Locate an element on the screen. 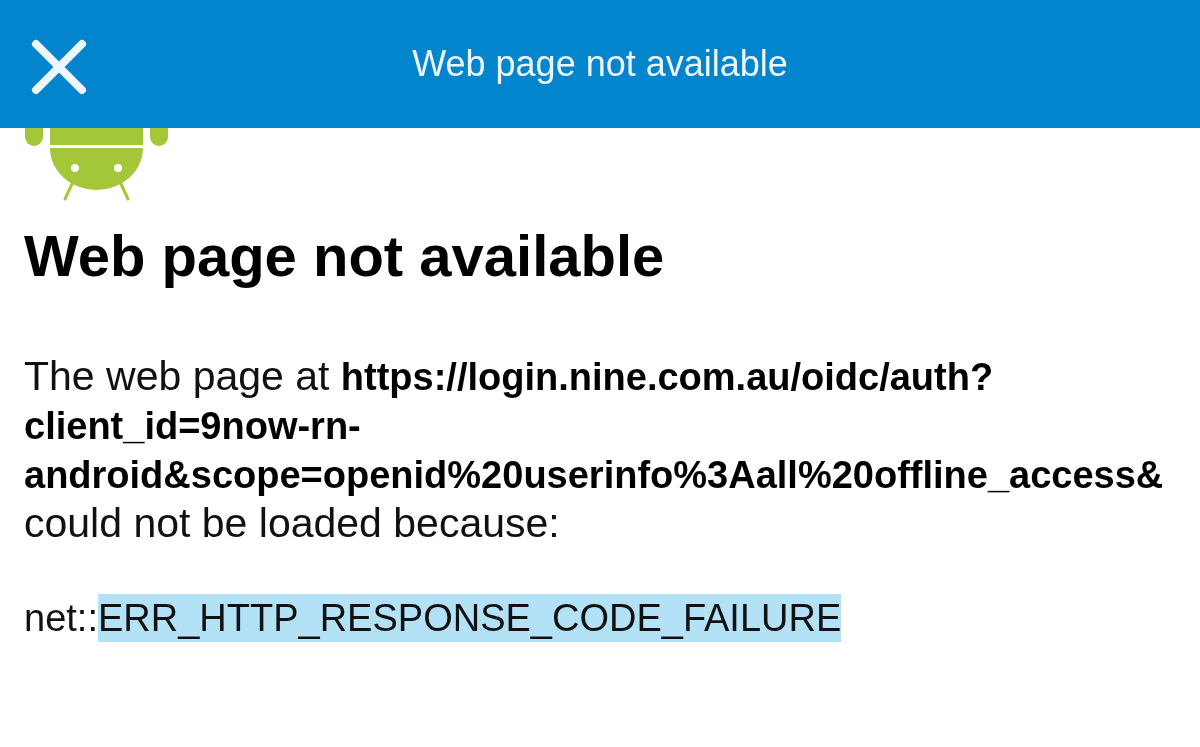 This screenshot has width=1200, height=747. selected-error-code: ERR_HTTP_RESPONSE_CODE_FAILURE is located at coordinates (469, 618).